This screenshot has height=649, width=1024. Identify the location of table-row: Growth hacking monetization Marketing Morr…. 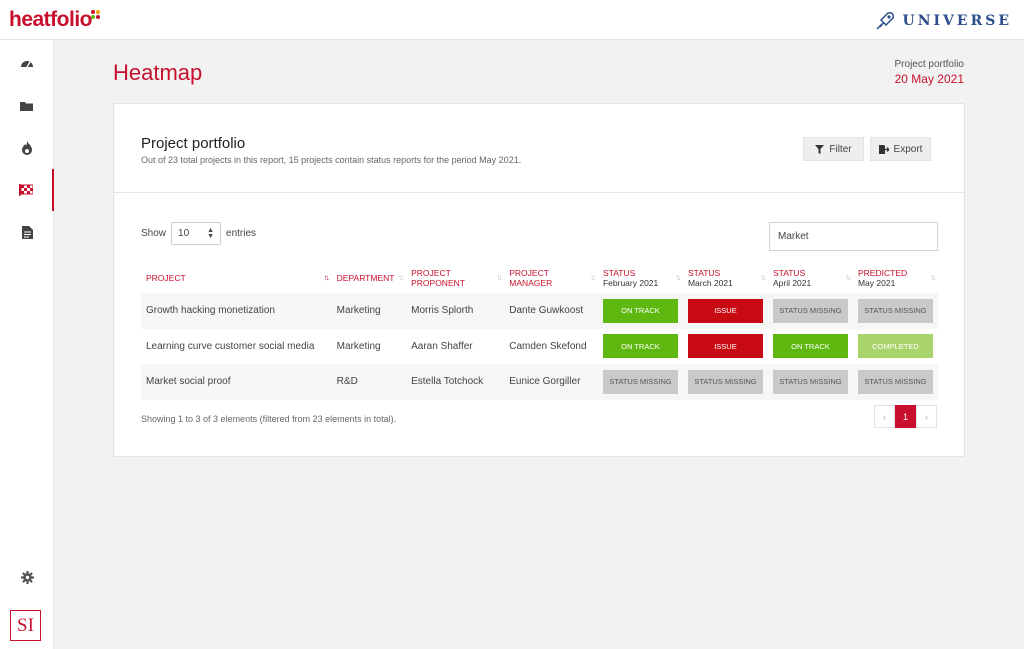
(539, 311).